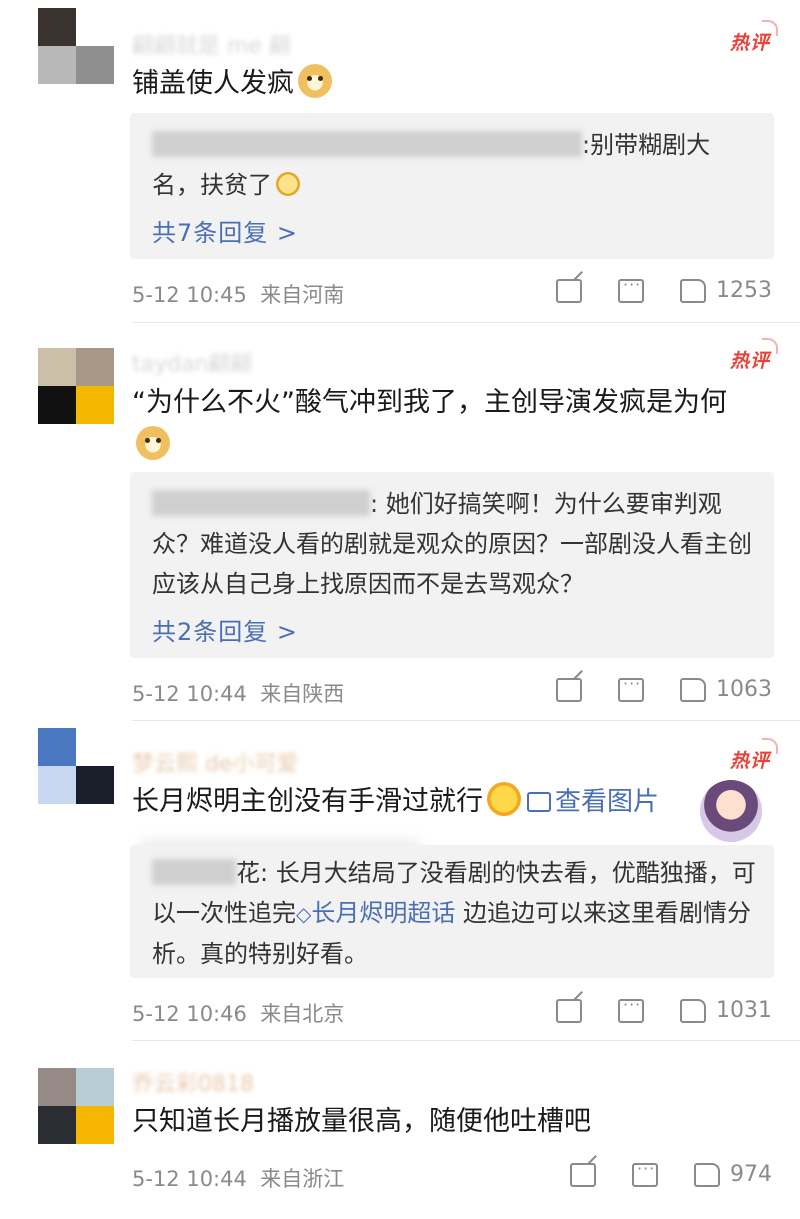 Image resolution: width=800 pixels, height=1219 pixels. Describe the element at coordinates (429, 402) in the screenshot. I see `comment-text-content: “为什么不火”酸气冲到我了，主创导演发疯是为何` at that location.